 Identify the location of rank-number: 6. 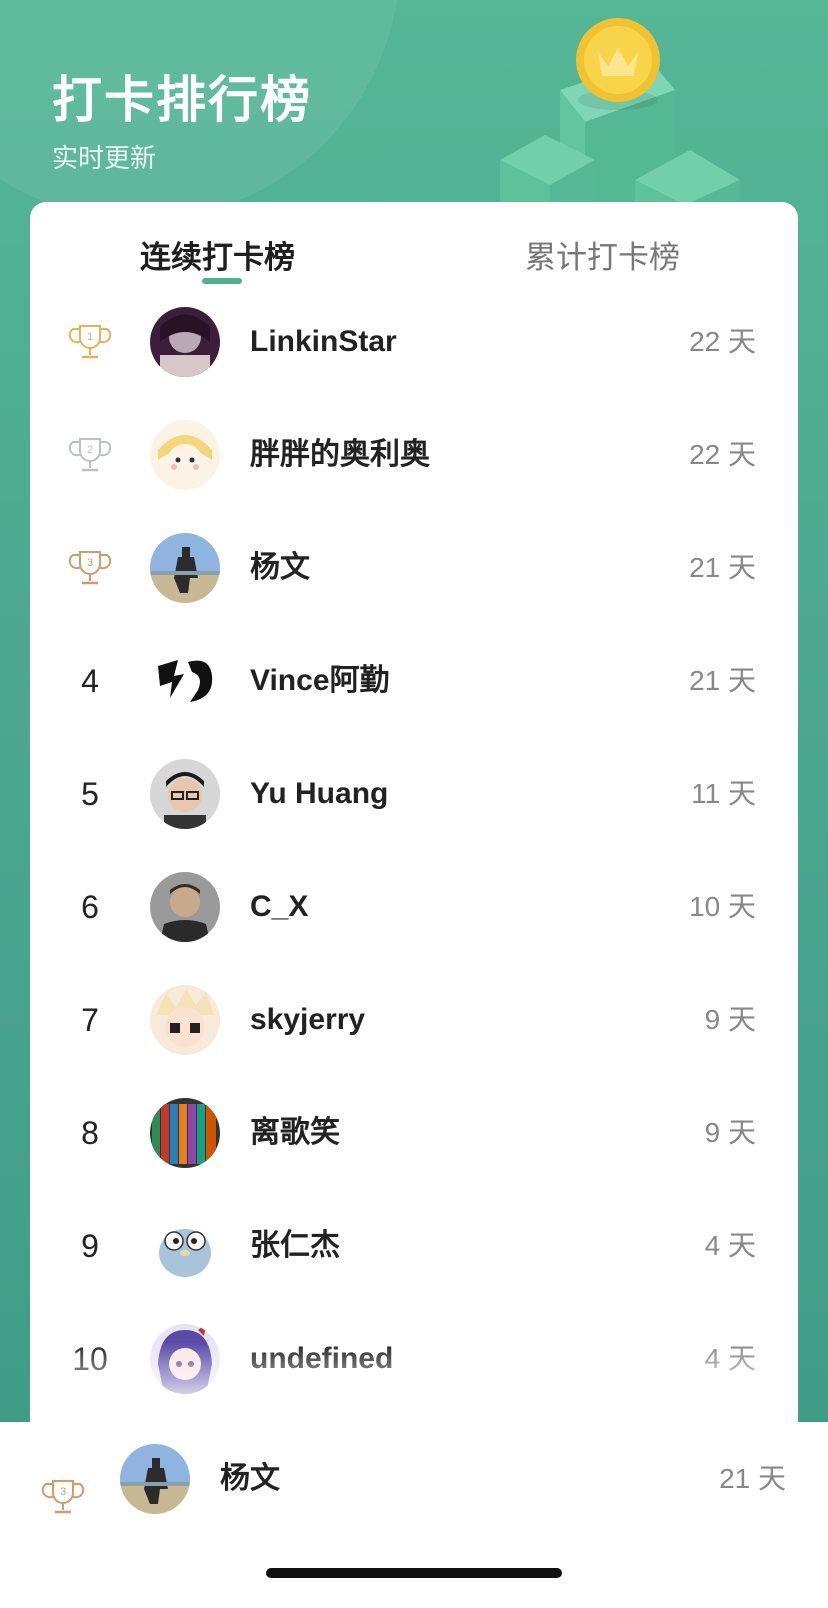
(90, 906).